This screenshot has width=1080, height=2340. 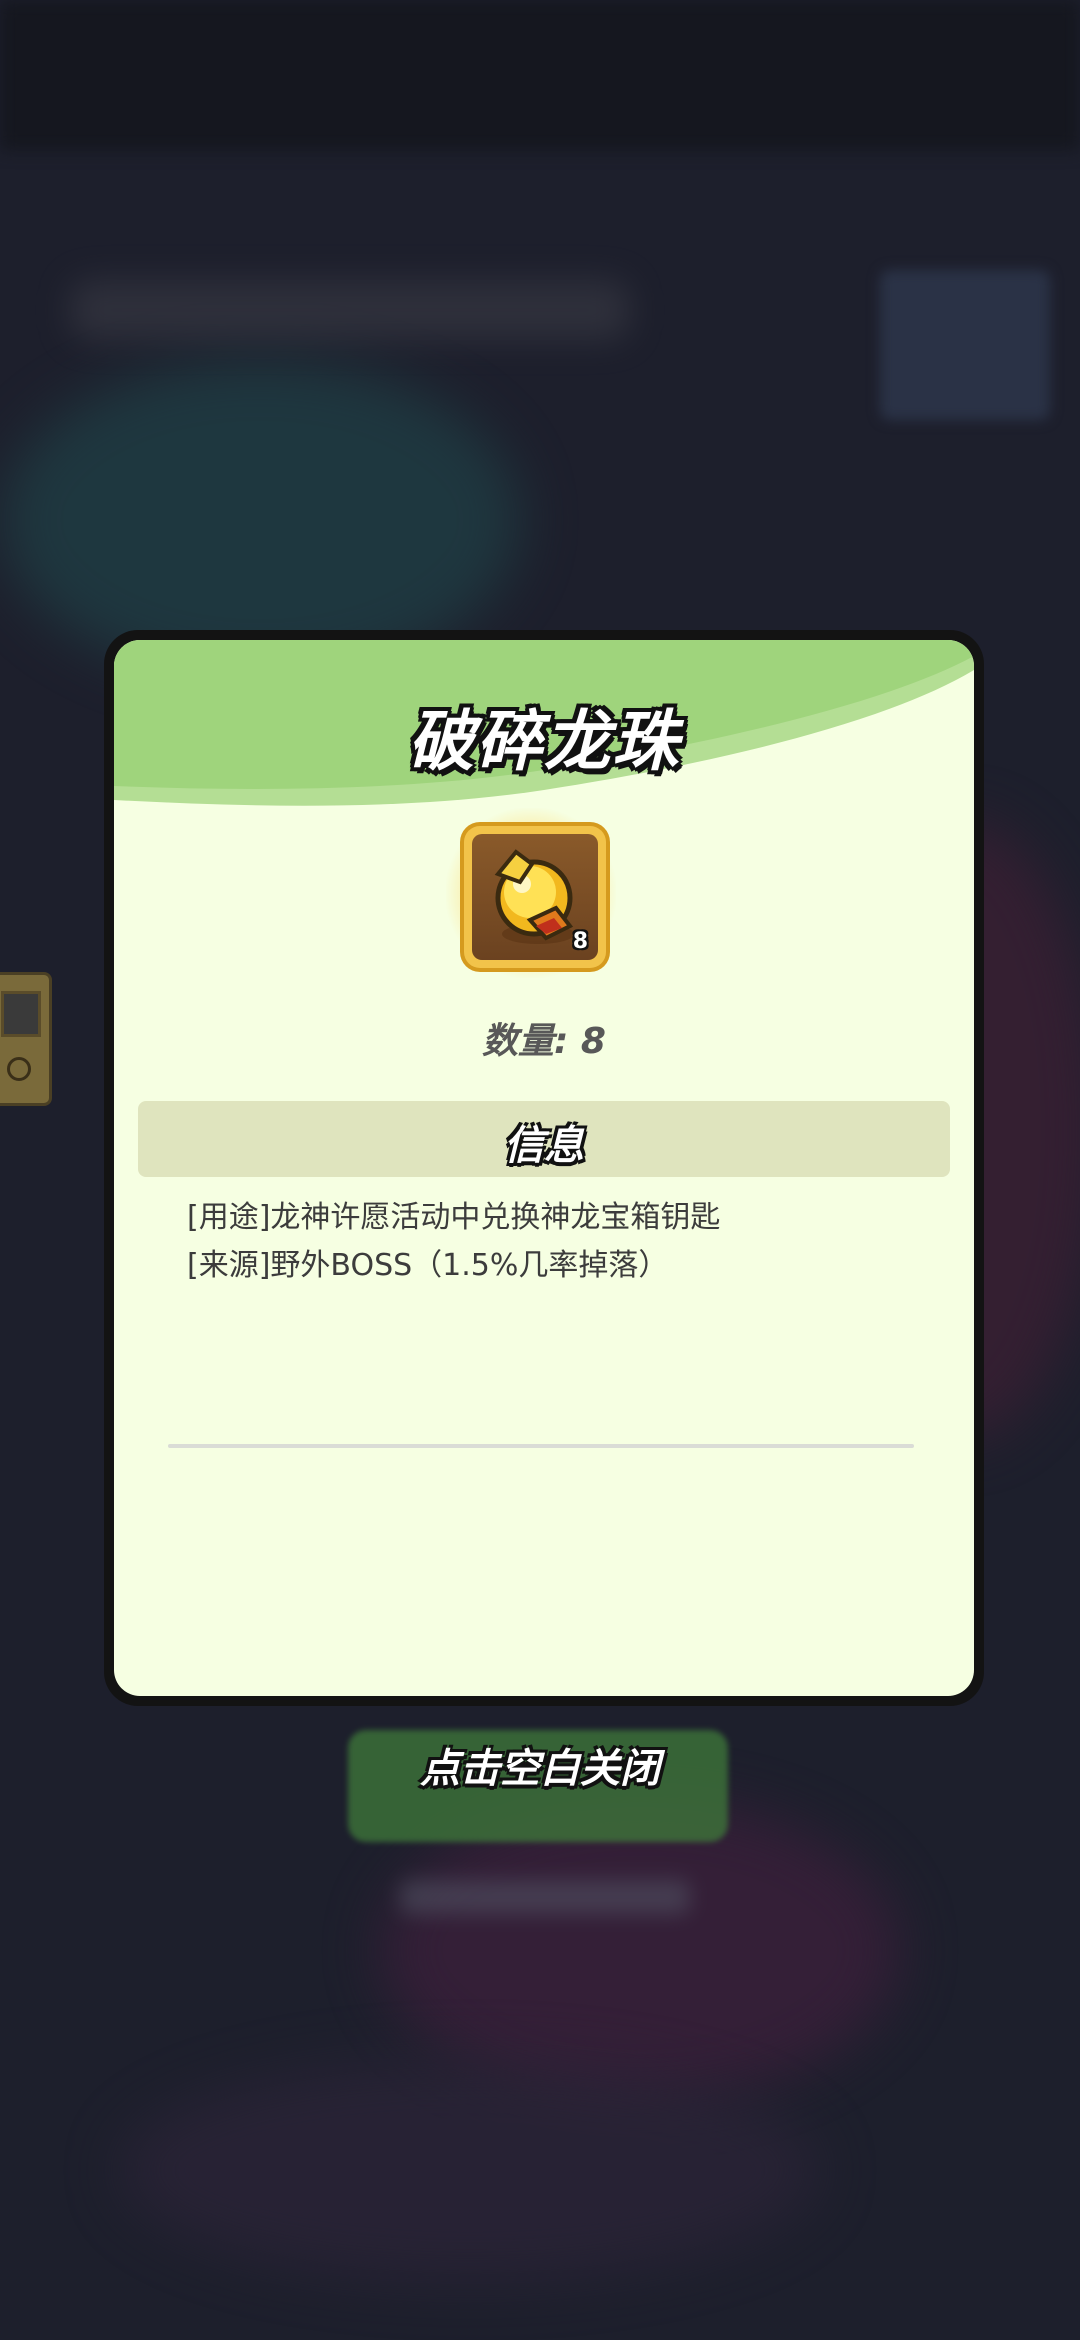 I want to click on source-text: [来源]野外BOSS（1.5%几率掉落）, so click(x=428, y=1265).